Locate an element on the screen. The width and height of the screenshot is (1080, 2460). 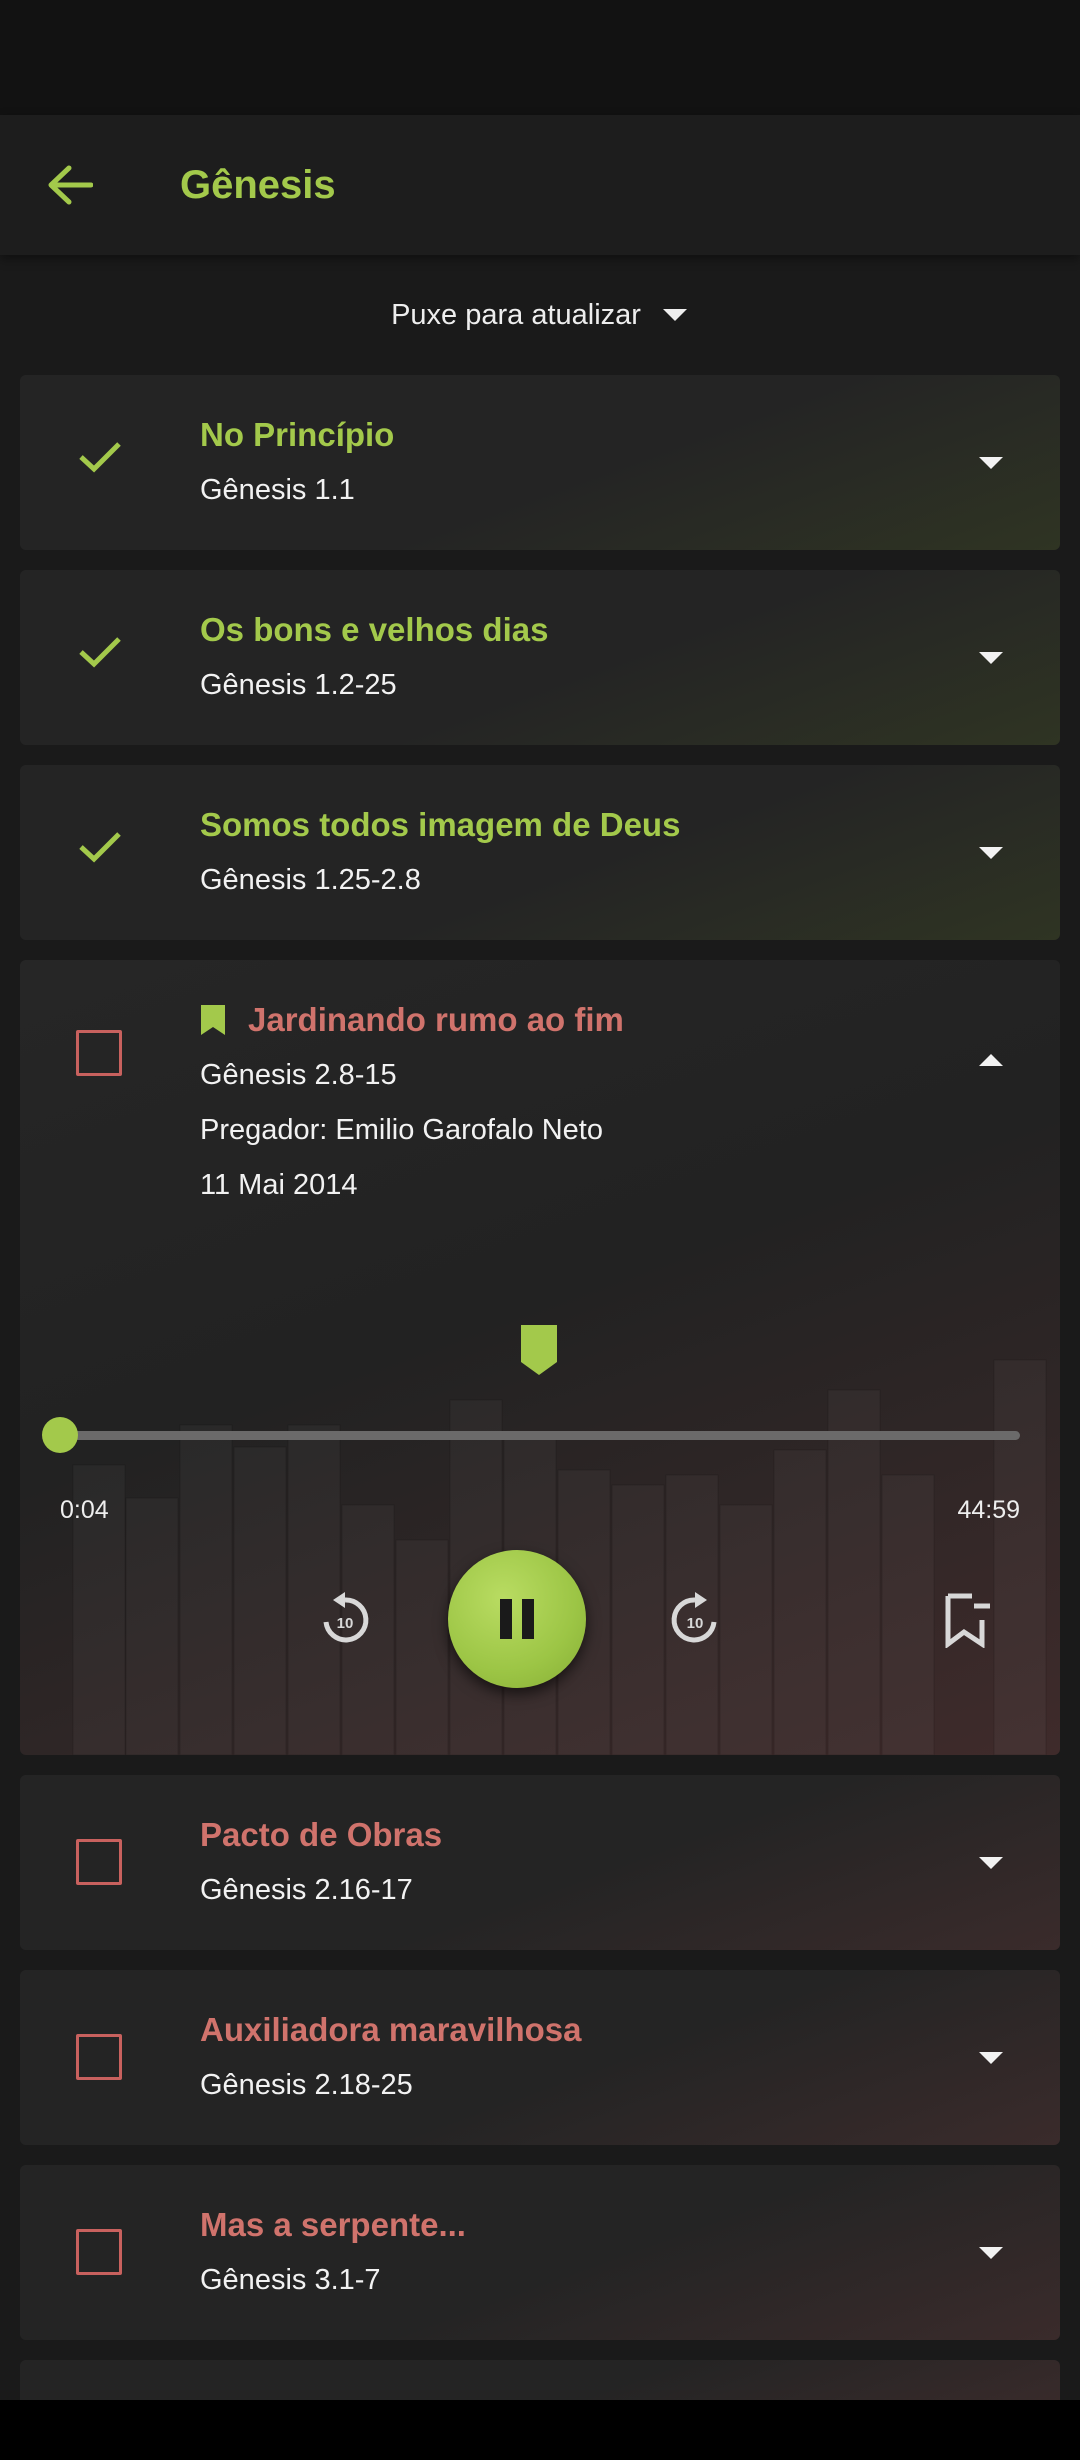
replay-10-icon: 10 is located at coordinates (346, 1617).